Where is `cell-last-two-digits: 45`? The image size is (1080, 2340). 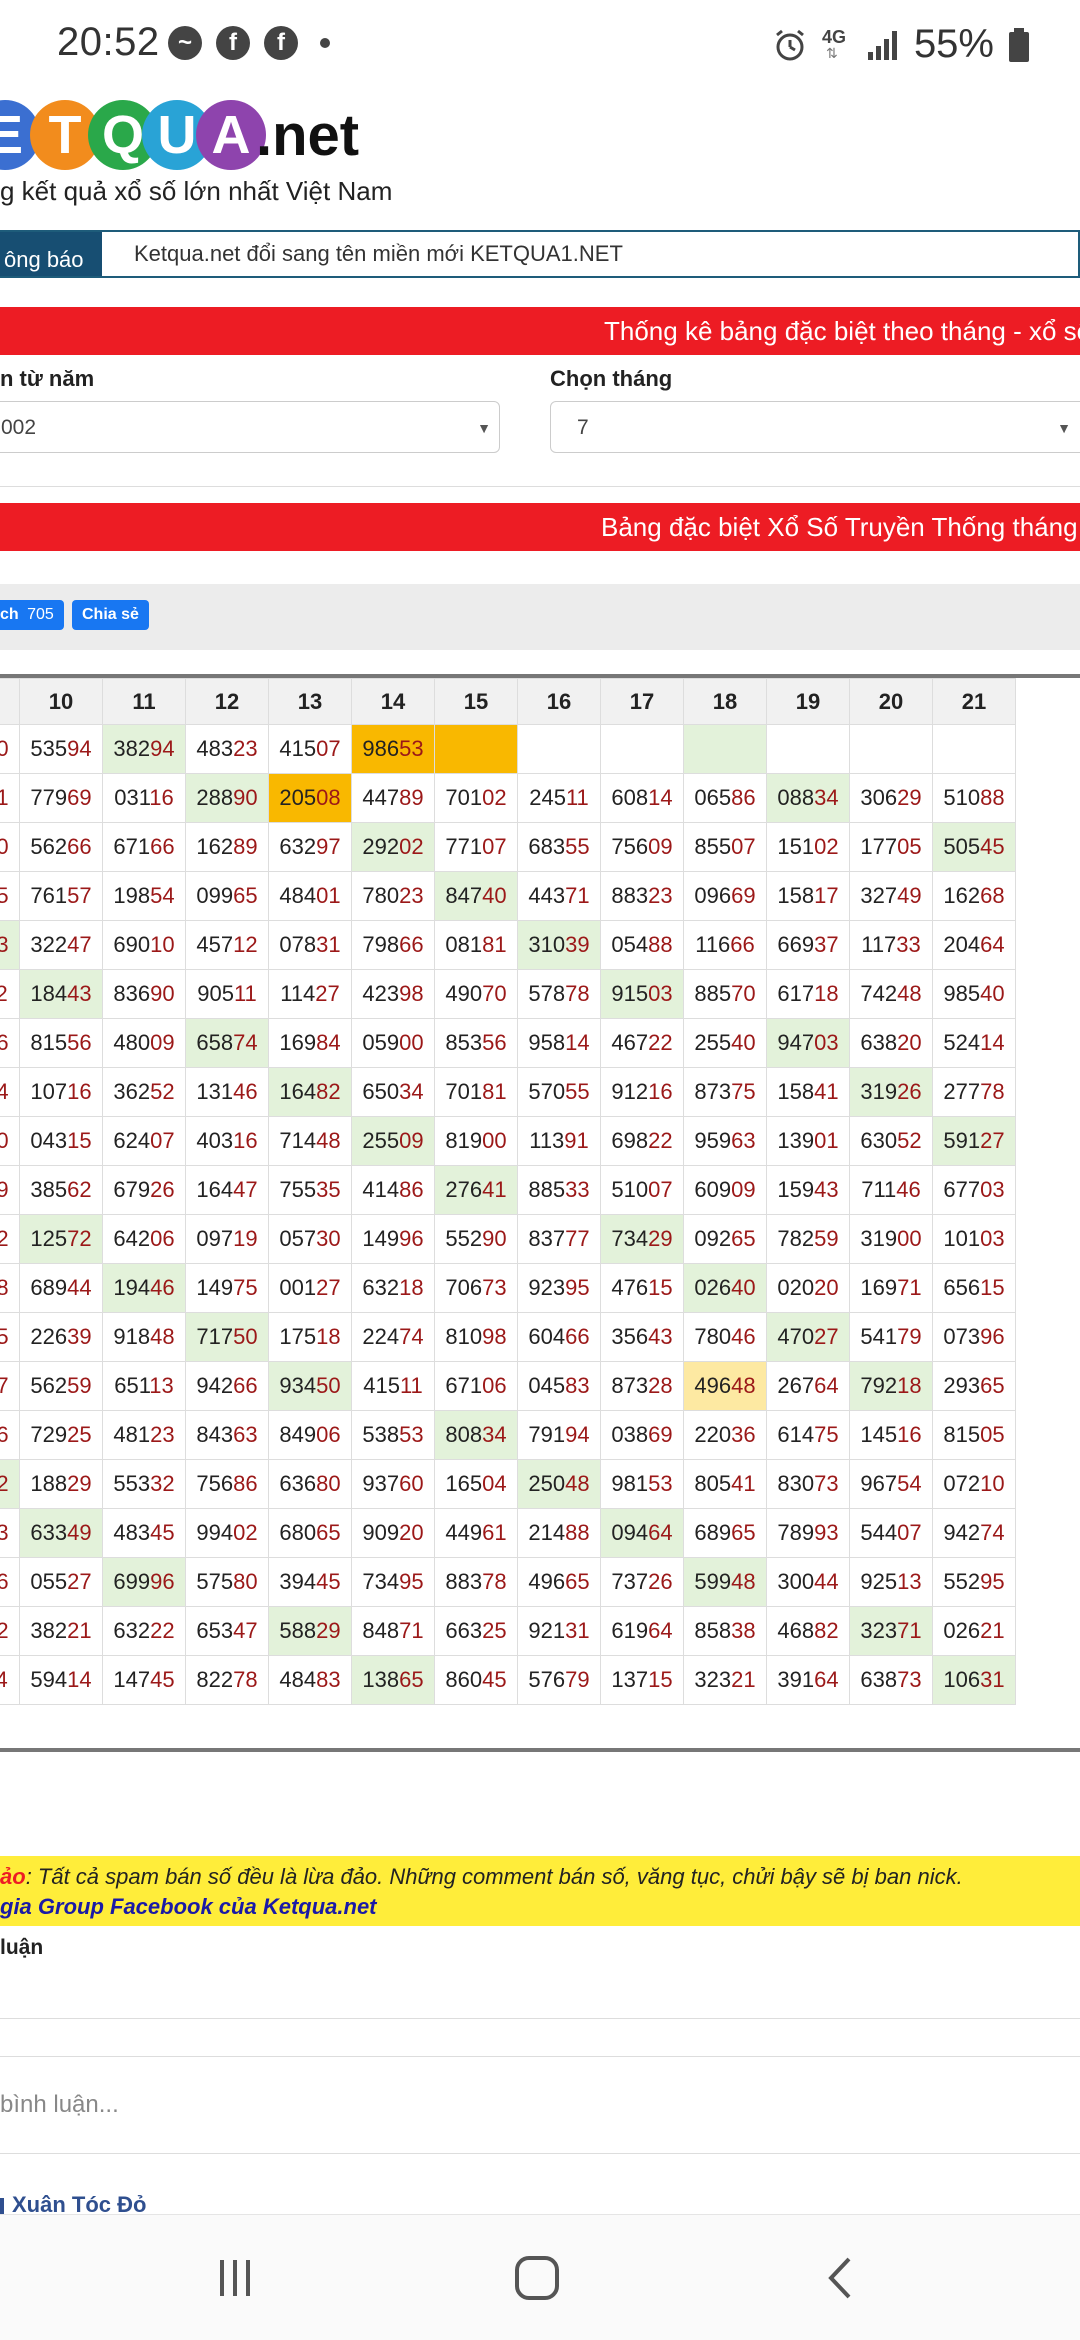
cell-last-two-digits: 45 is located at coordinates (328, 1581).